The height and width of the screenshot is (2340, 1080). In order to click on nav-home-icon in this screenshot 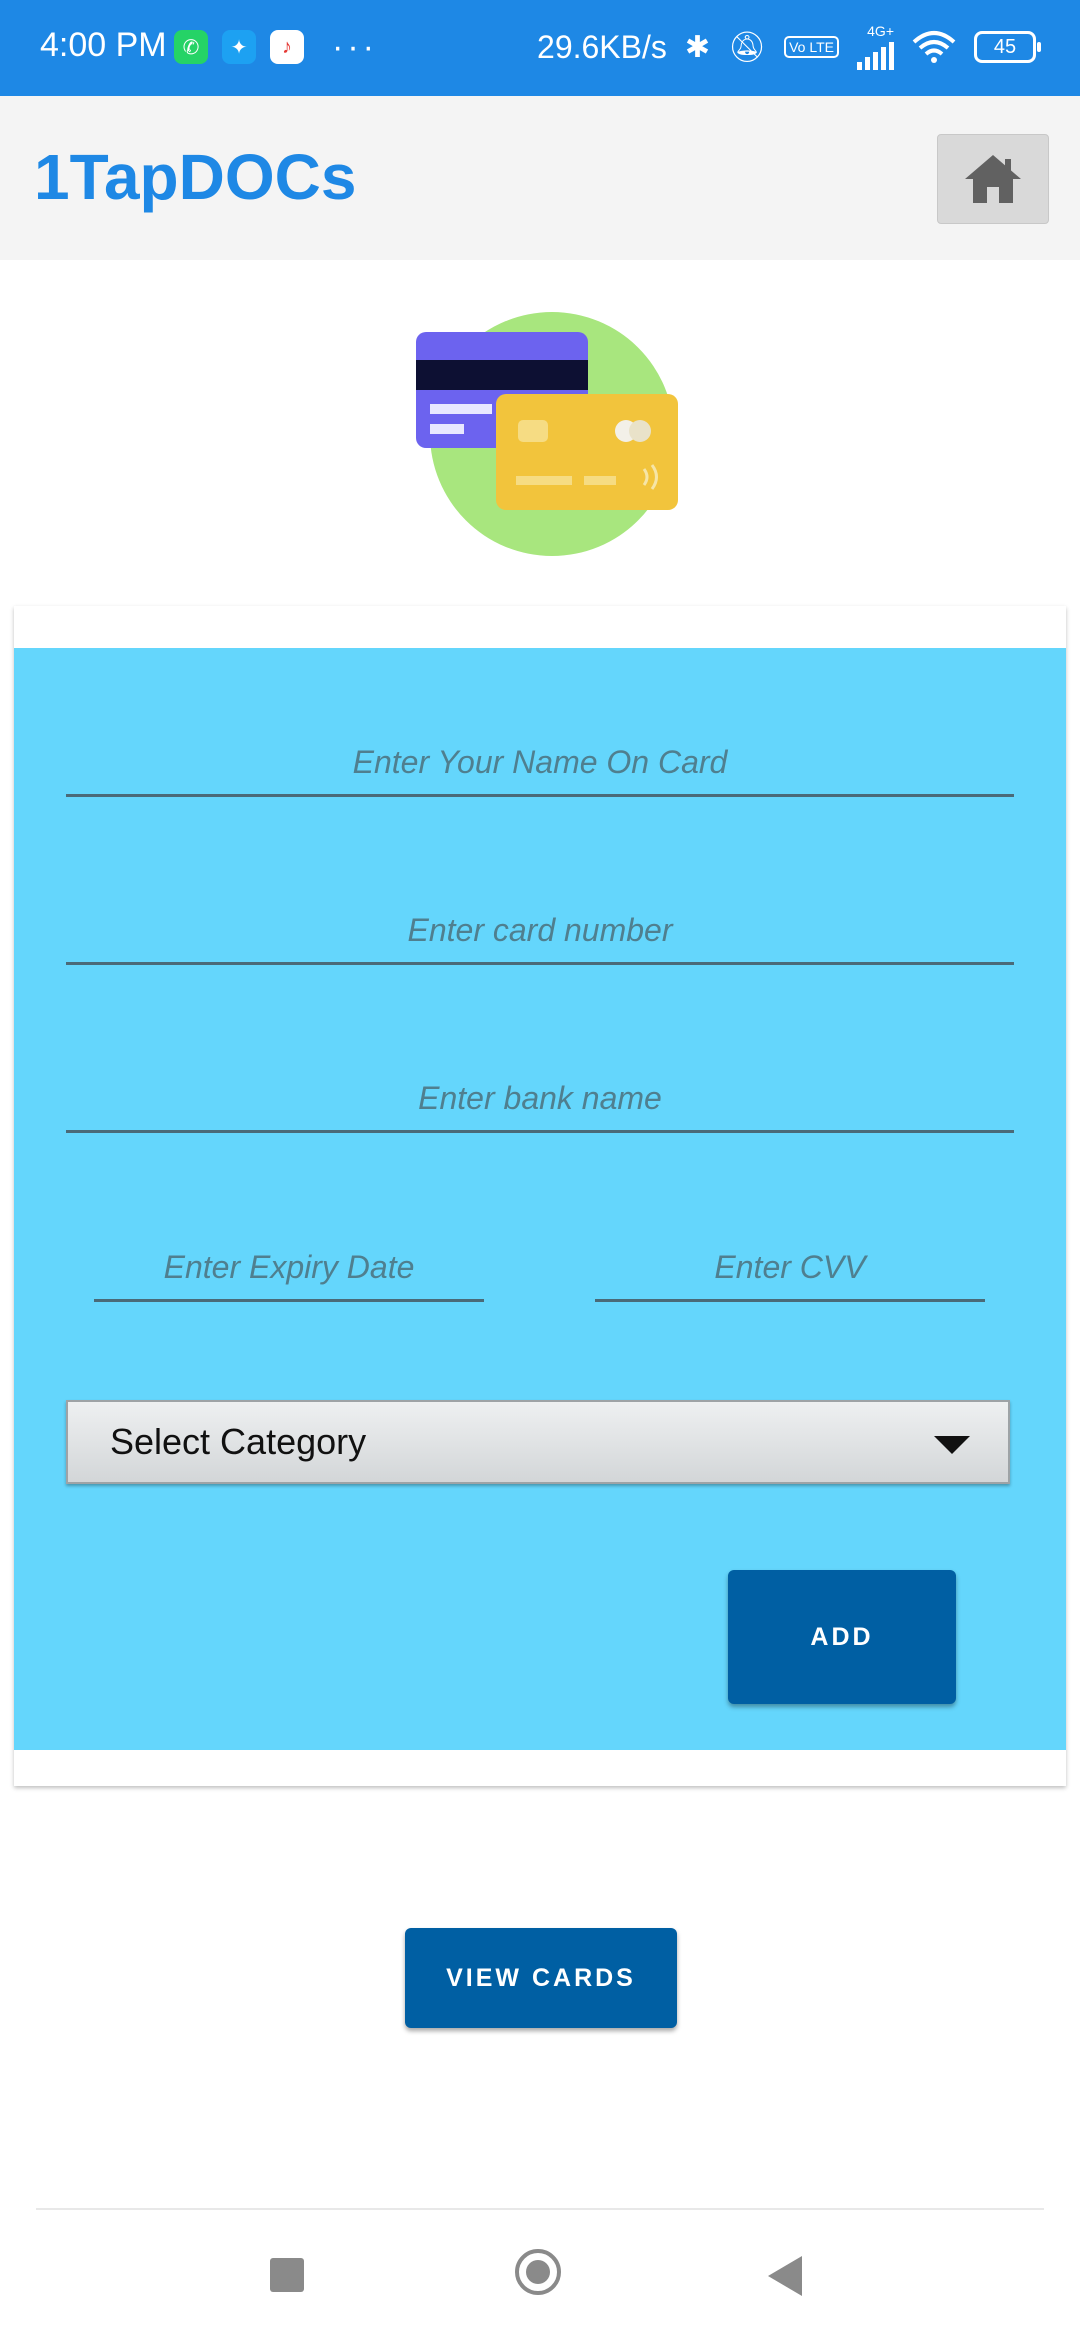, I will do `click(538, 2272)`.